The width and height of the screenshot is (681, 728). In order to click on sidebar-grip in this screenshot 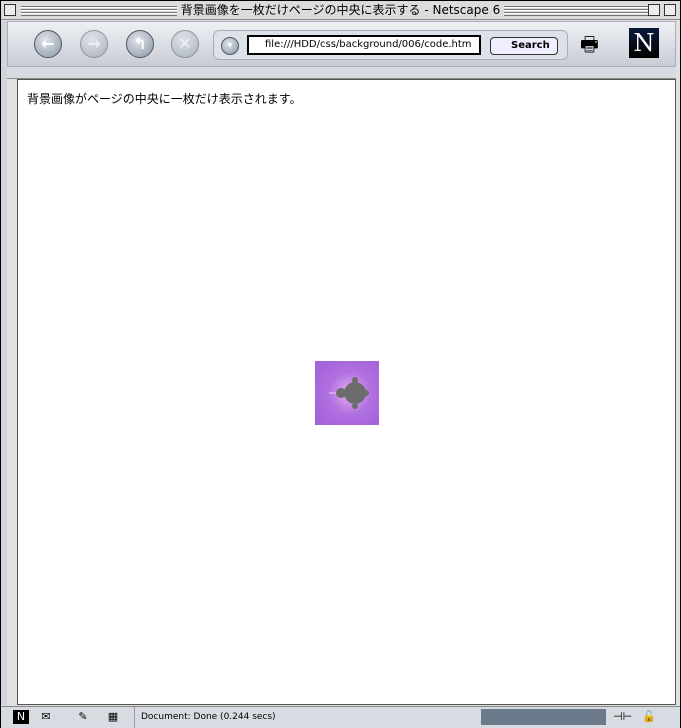, I will do `click(4, 363)`.